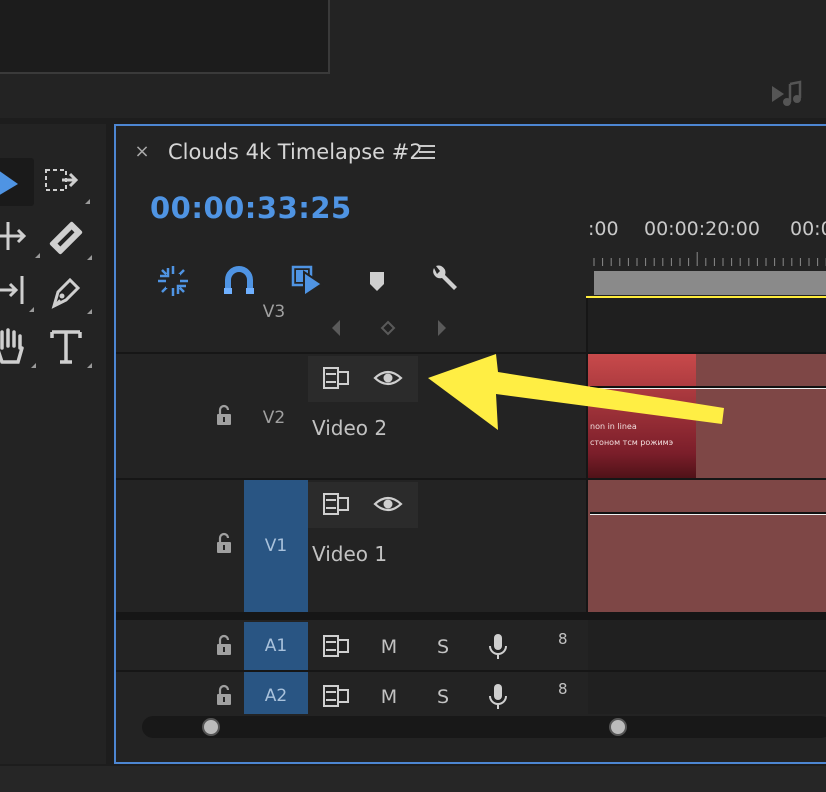 The width and height of the screenshot is (826, 792). I want to click on hand-tool, so click(18, 347).